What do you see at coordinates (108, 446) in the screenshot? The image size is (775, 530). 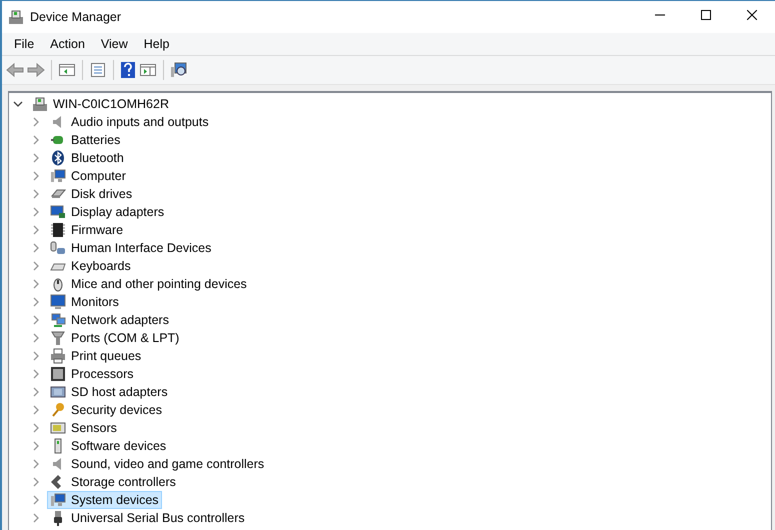 I see `tree-node: Software devices` at bounding box center [108, 446].